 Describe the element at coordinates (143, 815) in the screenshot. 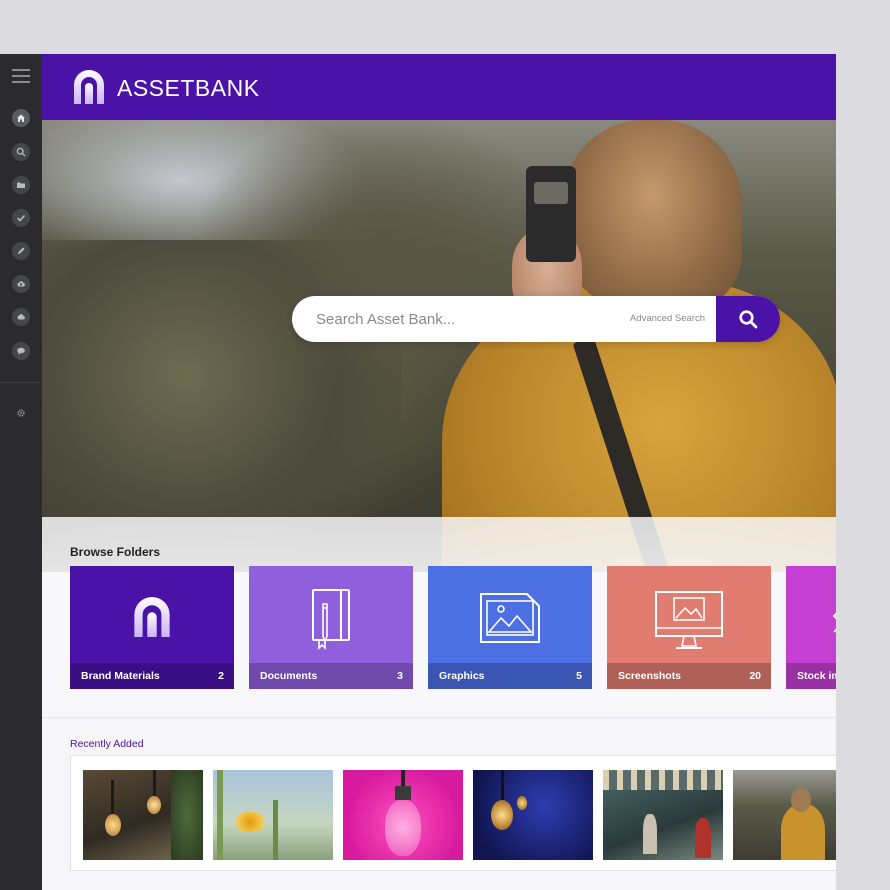

I see `thumbnail-hanging-light-bulbs` at that location.